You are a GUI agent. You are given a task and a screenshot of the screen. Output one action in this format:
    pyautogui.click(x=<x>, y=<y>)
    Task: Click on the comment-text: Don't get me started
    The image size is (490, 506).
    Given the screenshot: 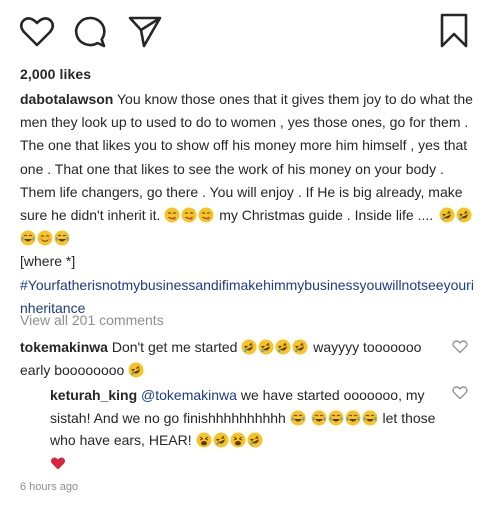 What is the action you would take?
    pyautogui.click(x=174, y=347)
    